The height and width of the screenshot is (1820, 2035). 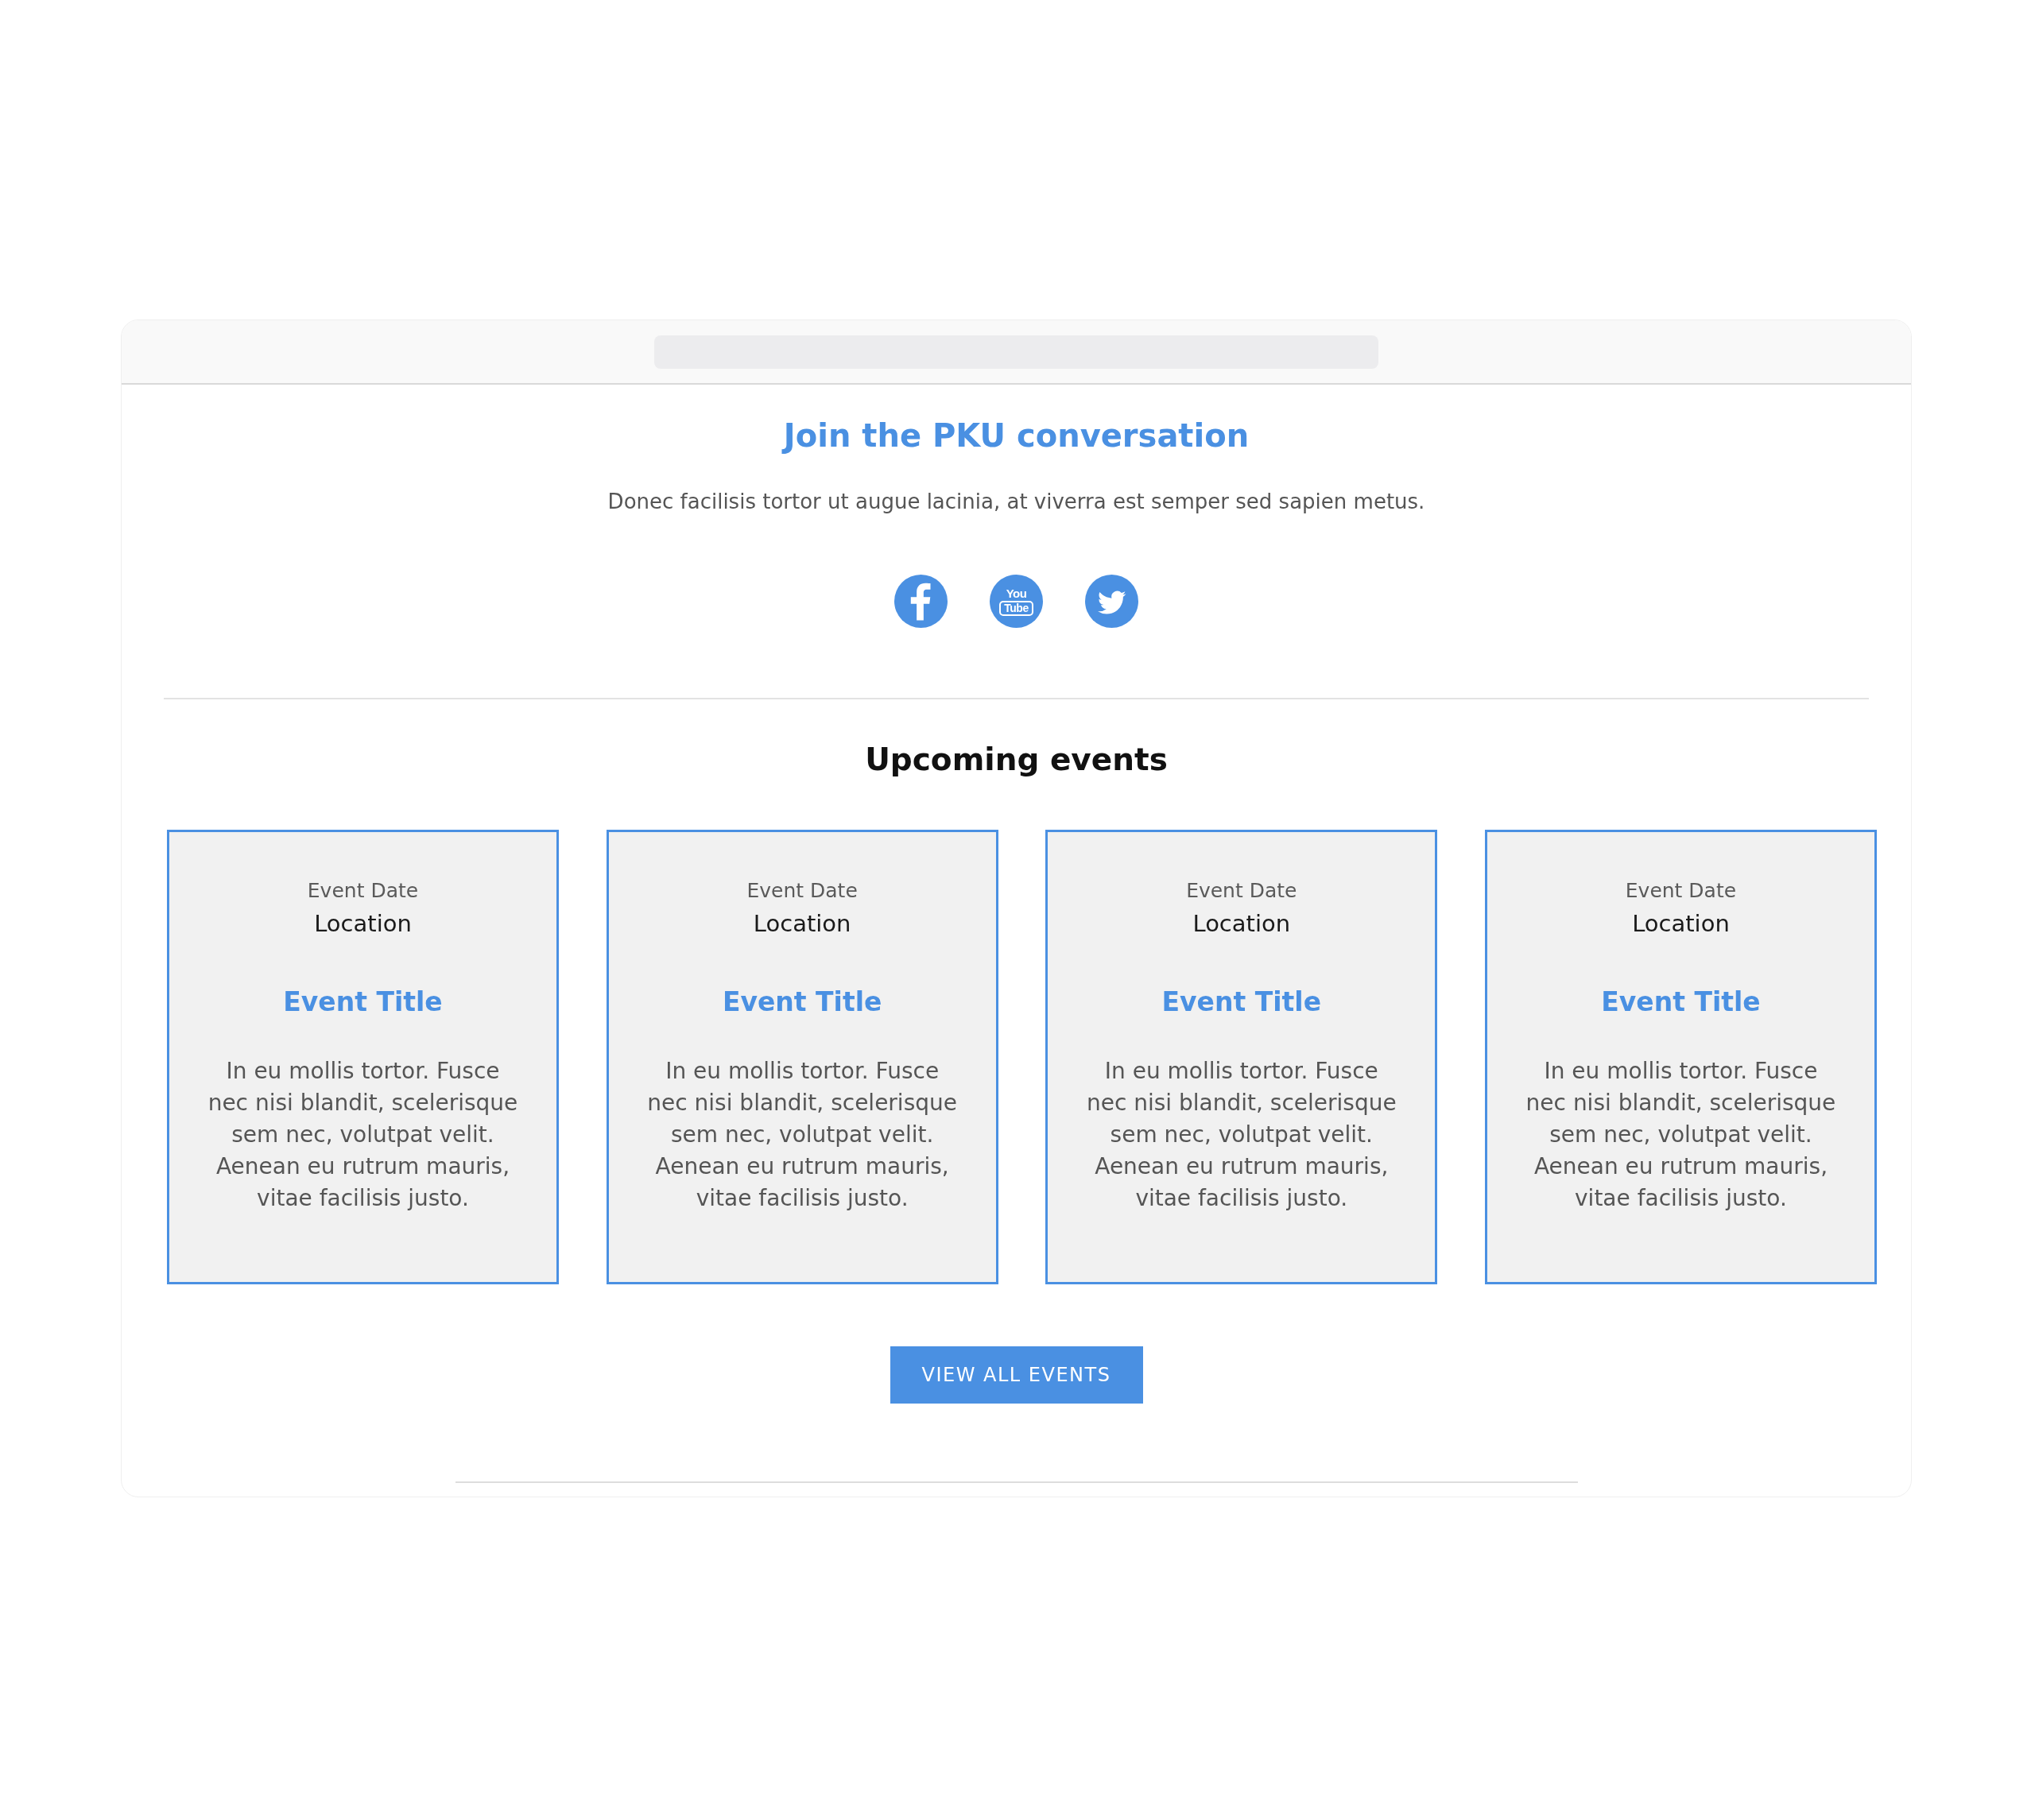 I want to click on section-subtitle: Donec facilisis tortor ut augue lacinia, at viverra est semper sed sapien metus., so click(x=1016, y=502).